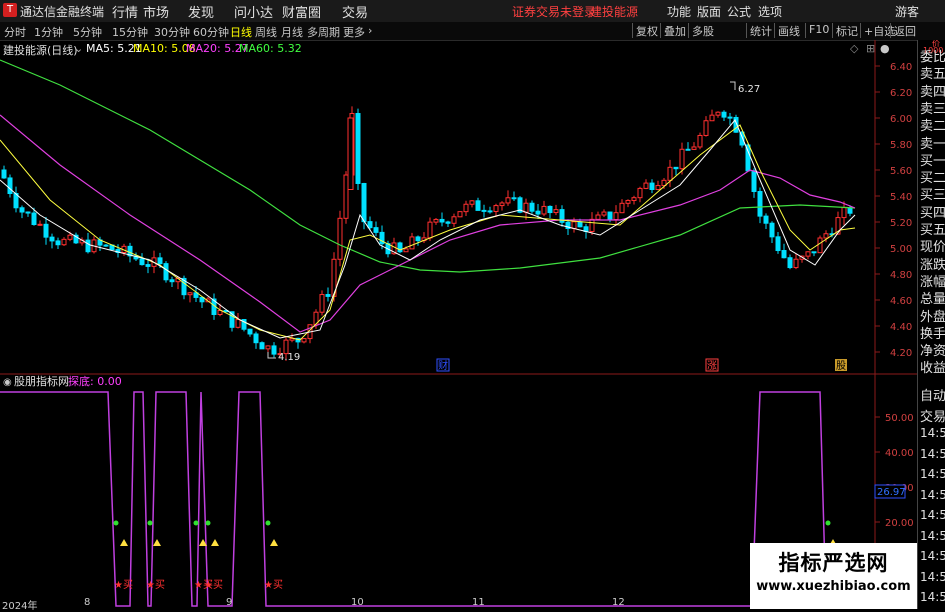  I want to click on high-marker, so click(733, 85).